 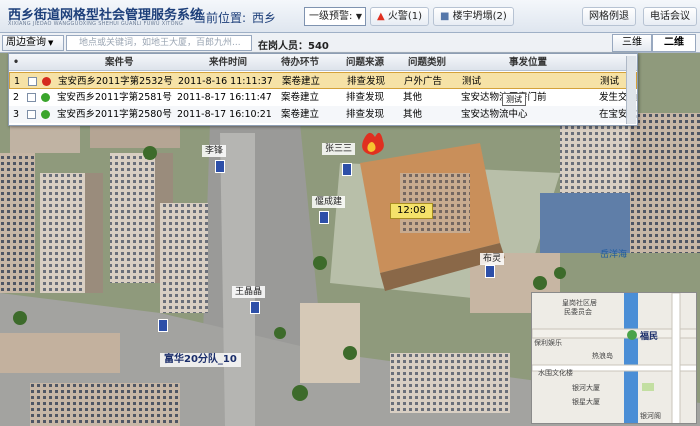 What do you see at coordinates (293, 46) in the screenshot?
I see `online-staff-count: 在岗人员：540` at bounding box center [293, 46].